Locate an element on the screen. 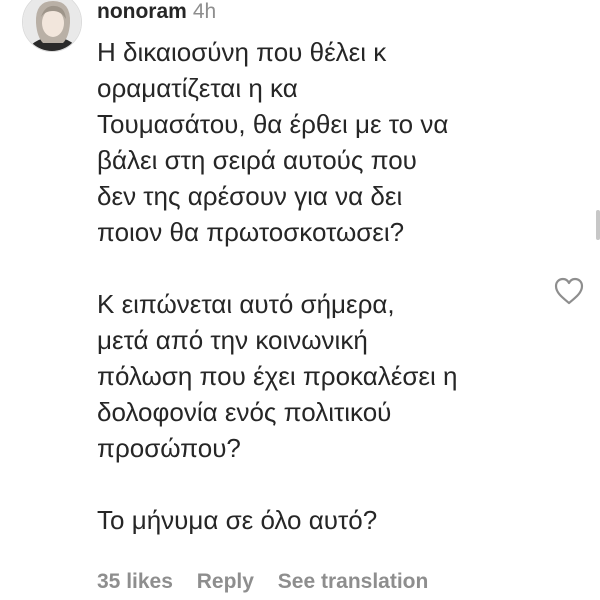 The width and height of the screenshot is (600, 600). comment-paragraph: Το μήνυμα σε όλο αυτό? is located at coordinates (237, 520).